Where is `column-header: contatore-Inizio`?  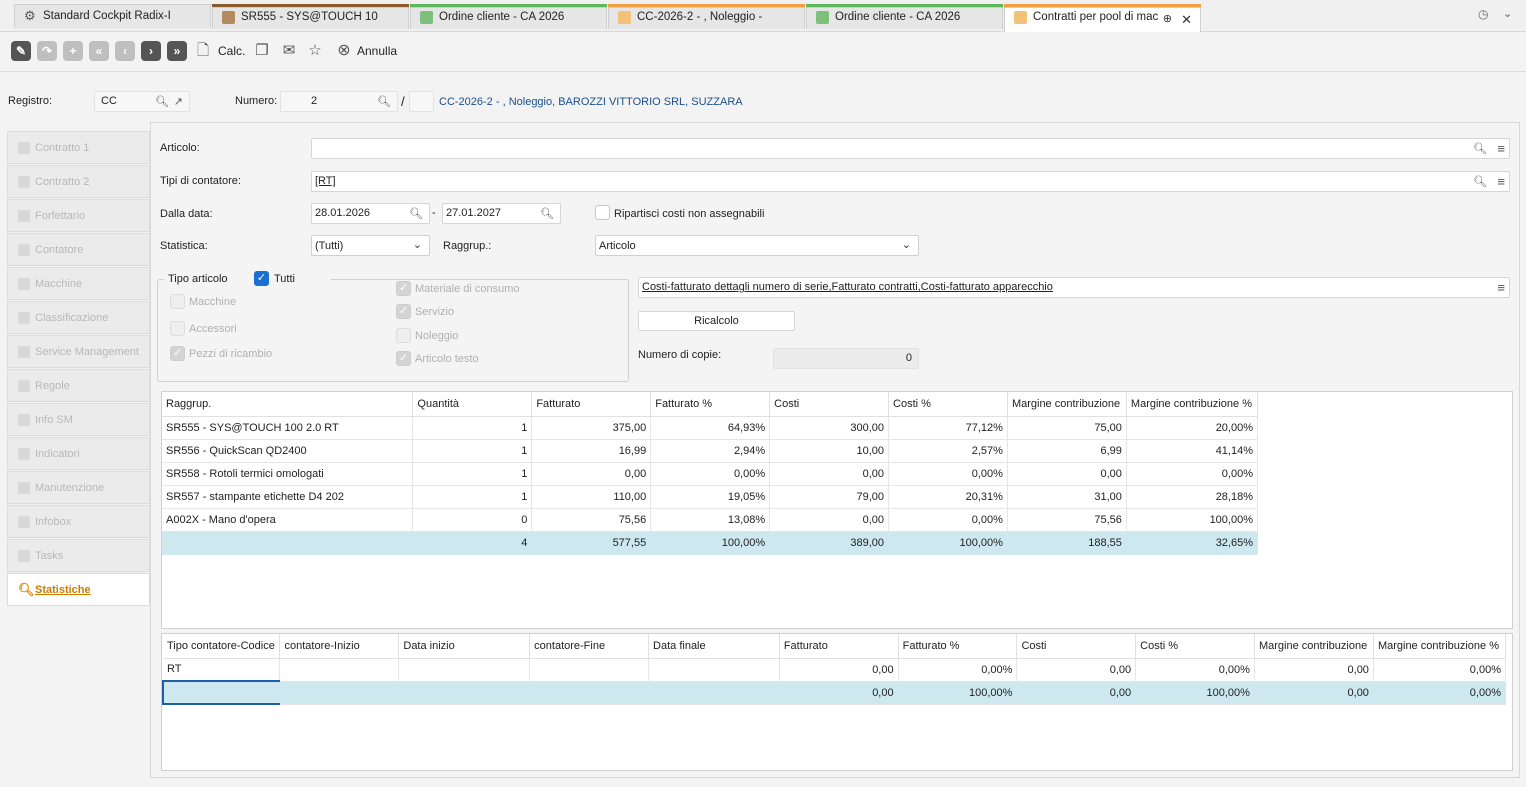 column-header: contatore-Inizio is located at coordinates (339, 646).